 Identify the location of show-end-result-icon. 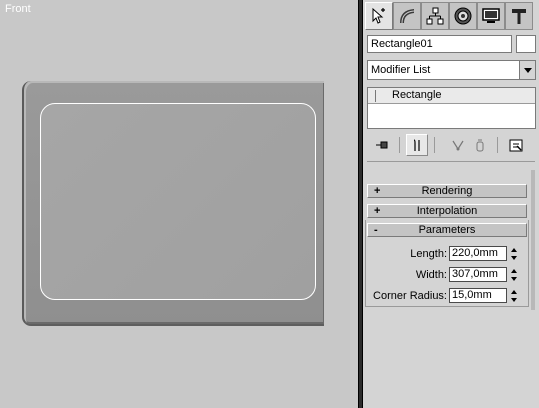
(416, 145).